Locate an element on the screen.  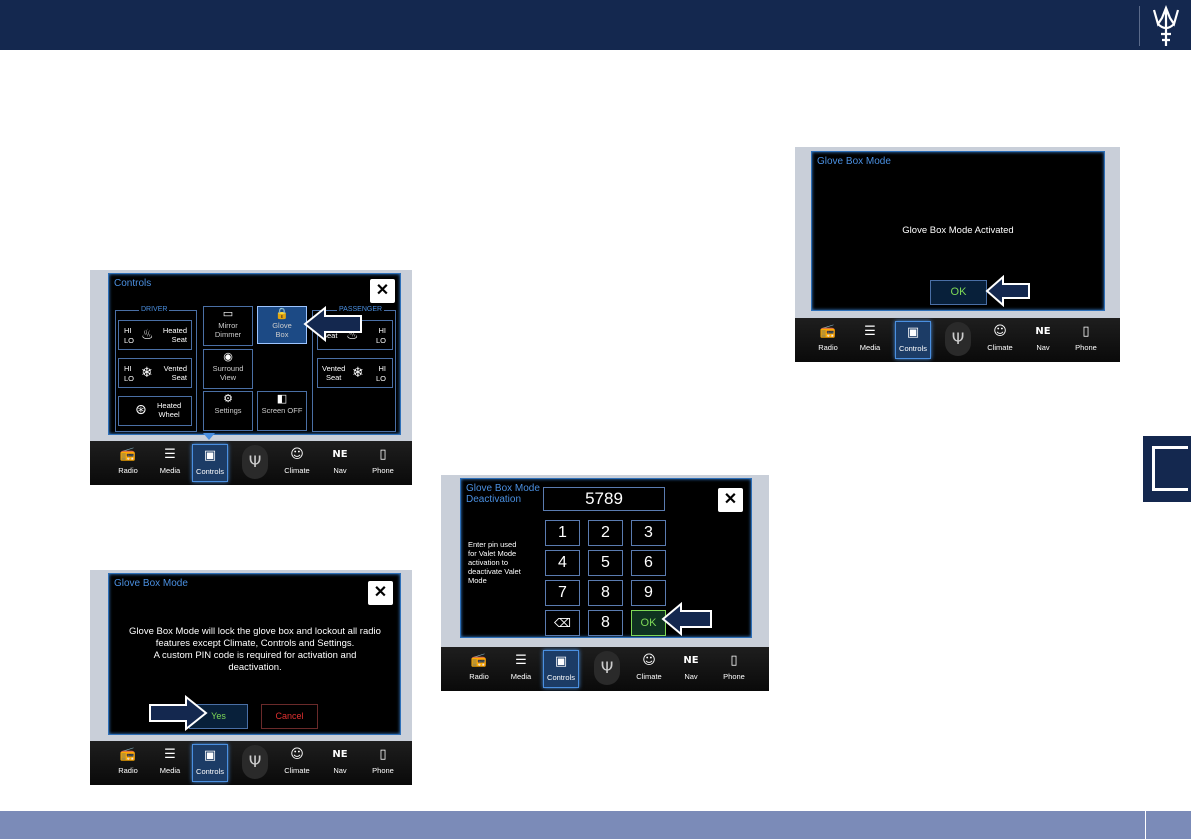
driver-label: DRIVER is located at coordinates (154, 309).